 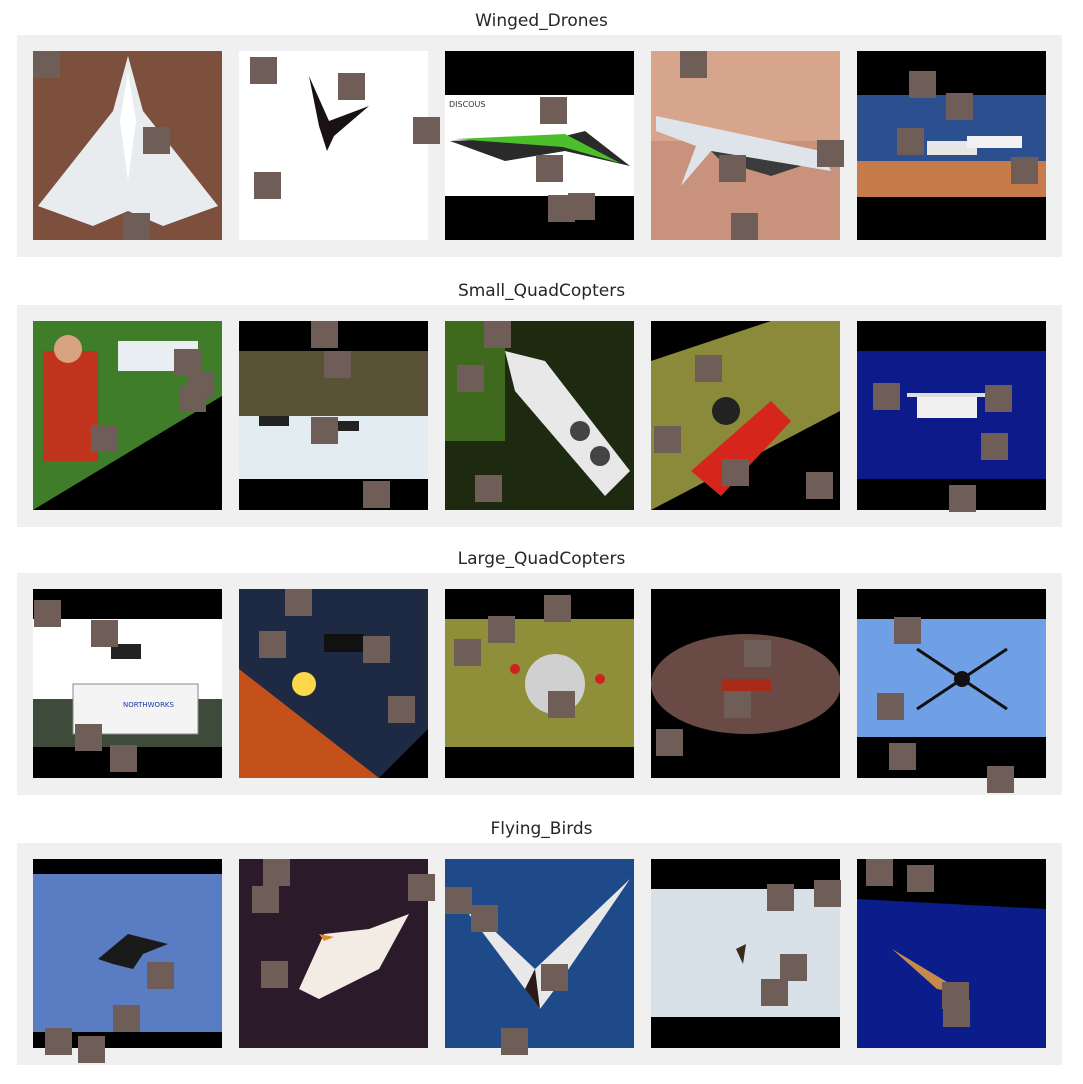 What do you see at coordinates (149, 705) in the screenshot?
I see `logo-text: NORTHWORKS` at bounding box center [149, 705].